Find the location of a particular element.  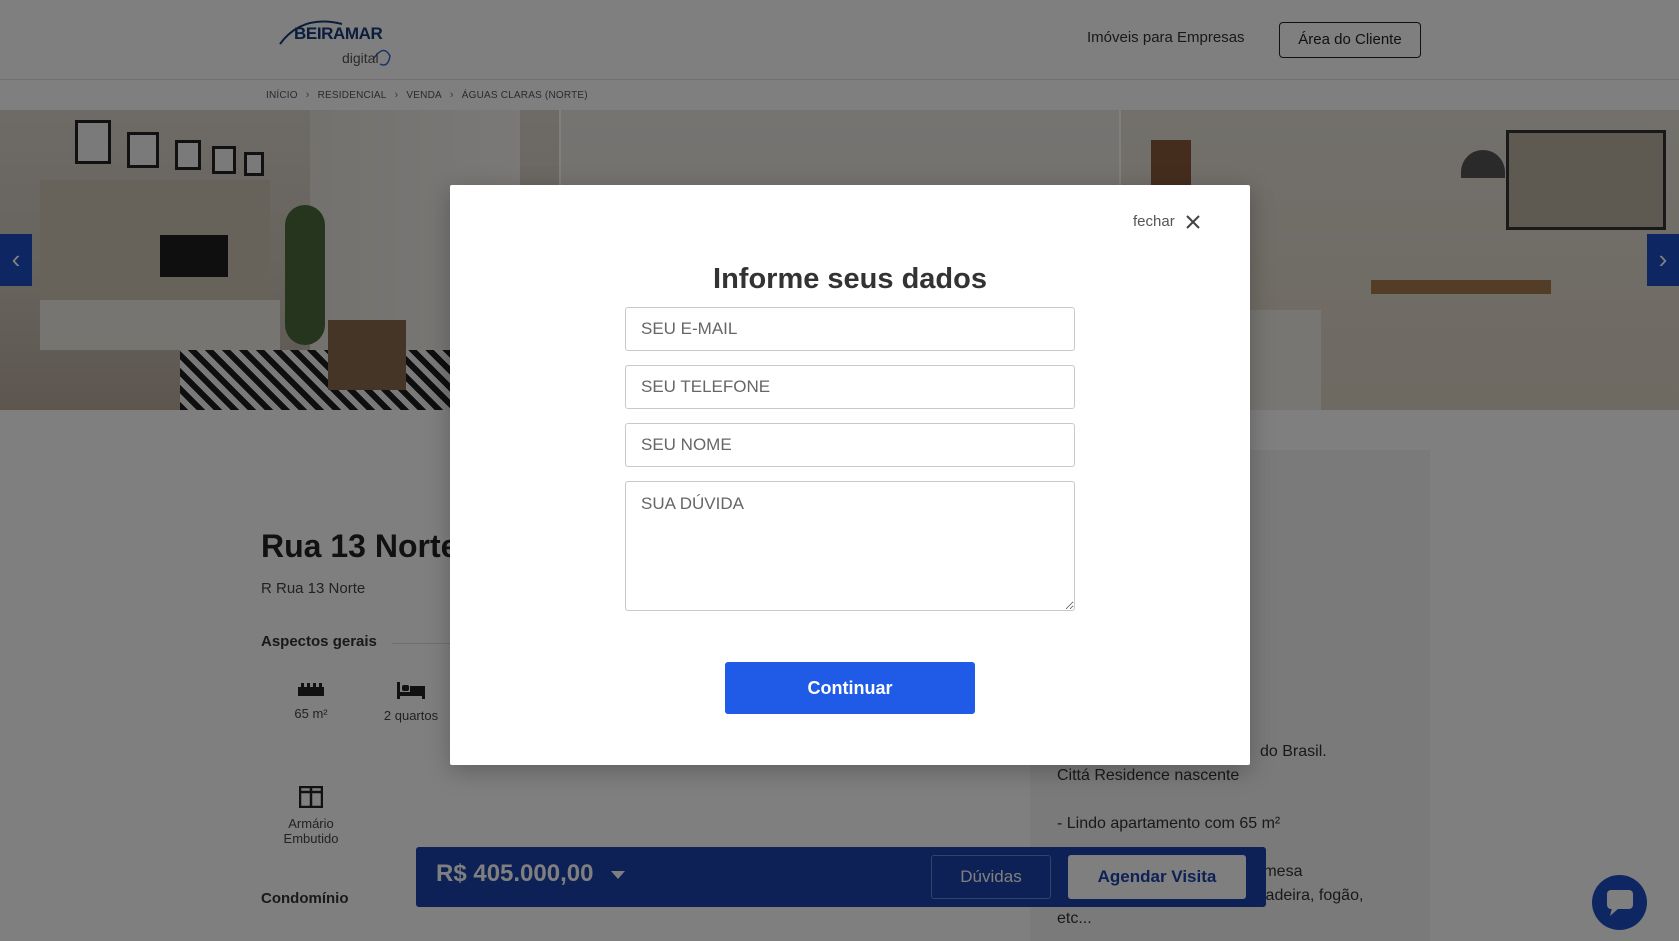

email-field is located at coordinates (850, 329).